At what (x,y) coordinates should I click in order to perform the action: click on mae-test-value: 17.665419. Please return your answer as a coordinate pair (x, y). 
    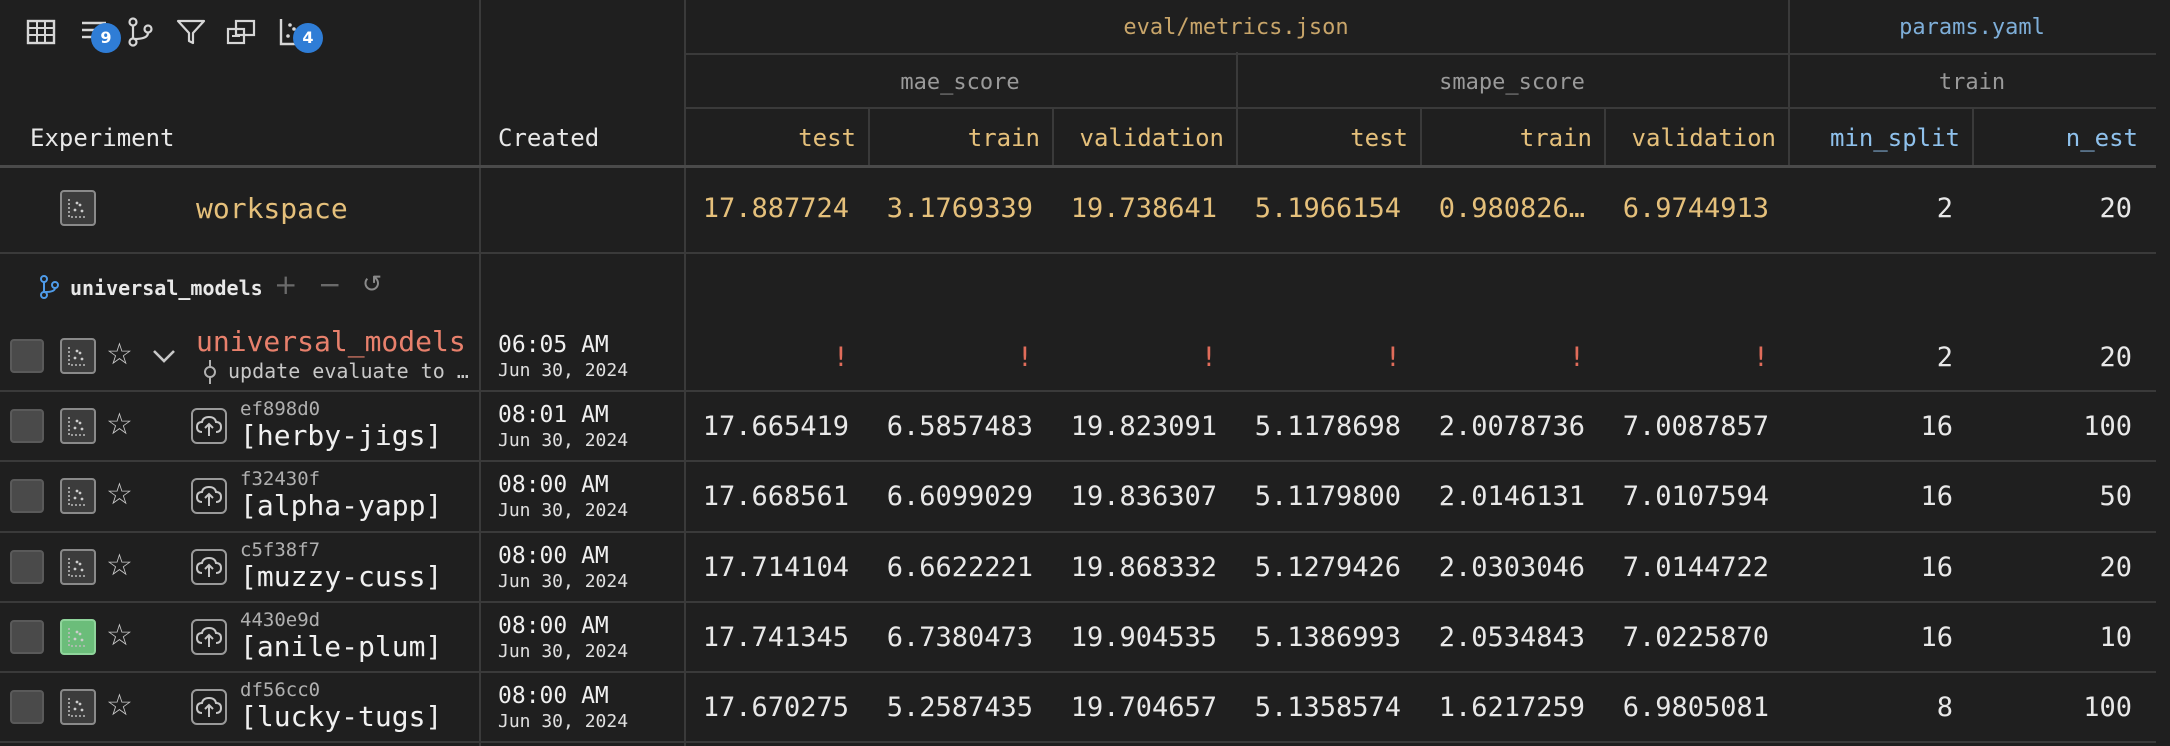
    Looking at the image, I should click on (775, 426).